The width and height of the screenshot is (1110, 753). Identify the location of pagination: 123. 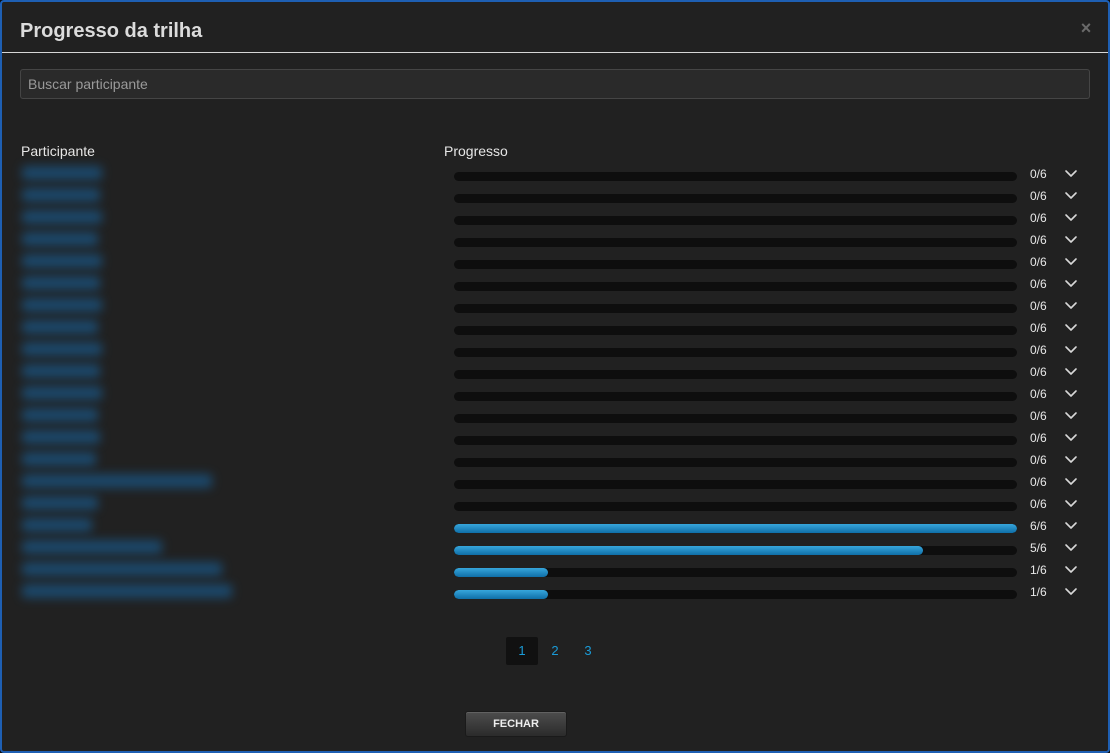
(555, 651).